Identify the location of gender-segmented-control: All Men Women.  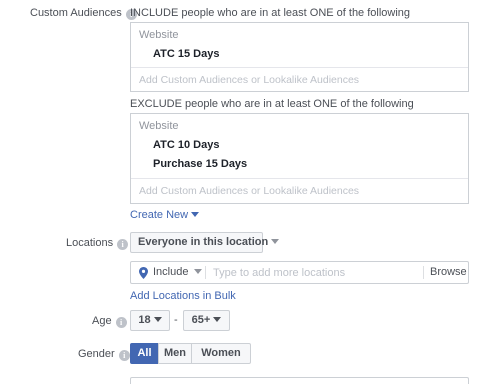
(190, 353).